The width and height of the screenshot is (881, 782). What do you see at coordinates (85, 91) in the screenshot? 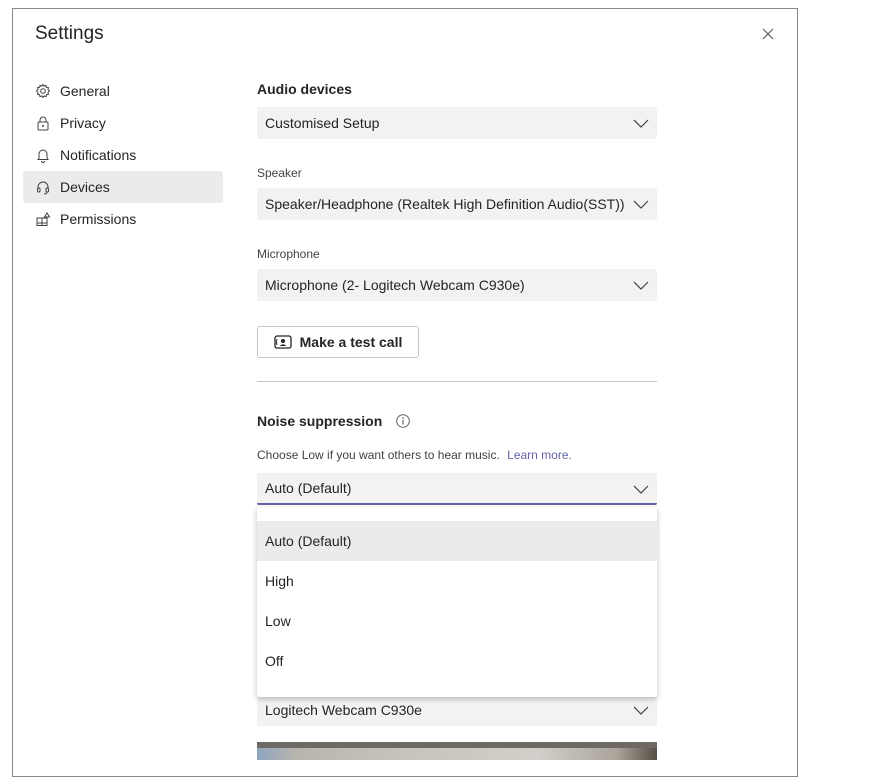
I see `nav-label-general: General` at bounding box center [85, 91].